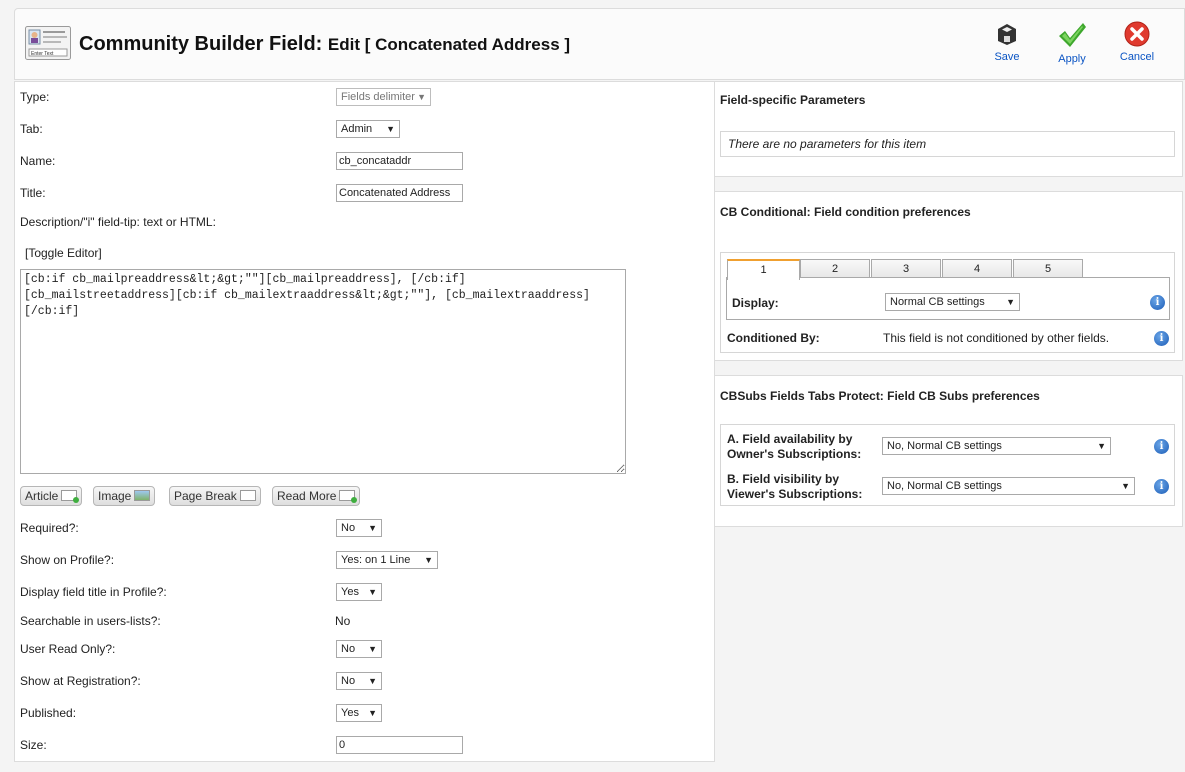 The height and width of the screenshot is (772, 1185). Describe the element at coordinates (90, 621) in the screenshot. I see `searchable-label: Searchable in users-lists?:` at that location.